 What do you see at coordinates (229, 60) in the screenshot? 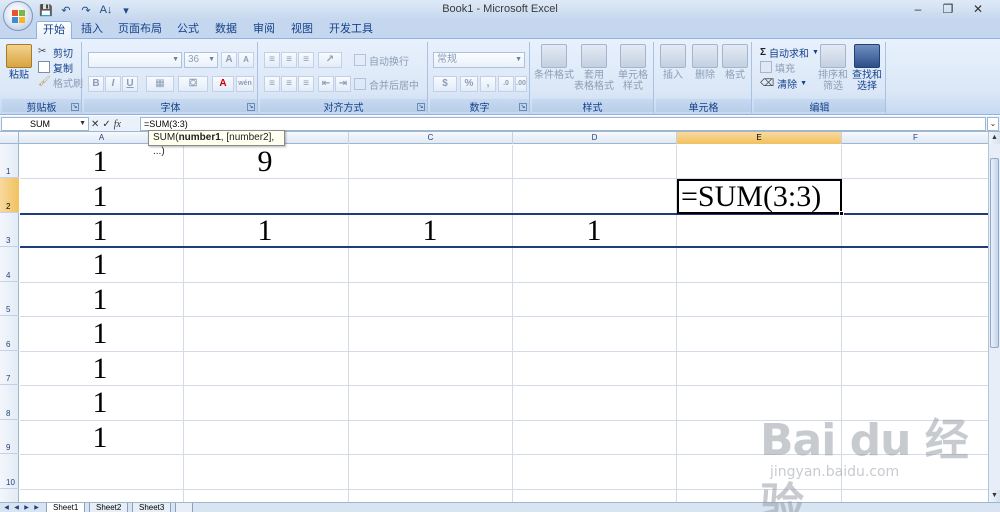
I see `grow-font-button: A` at bounding box center [229, 60].